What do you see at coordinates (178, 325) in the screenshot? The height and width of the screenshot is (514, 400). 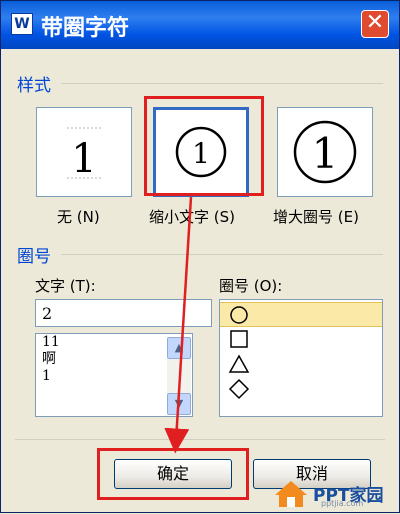 I see `annotation-arrow` at bounding box center [178, 325].